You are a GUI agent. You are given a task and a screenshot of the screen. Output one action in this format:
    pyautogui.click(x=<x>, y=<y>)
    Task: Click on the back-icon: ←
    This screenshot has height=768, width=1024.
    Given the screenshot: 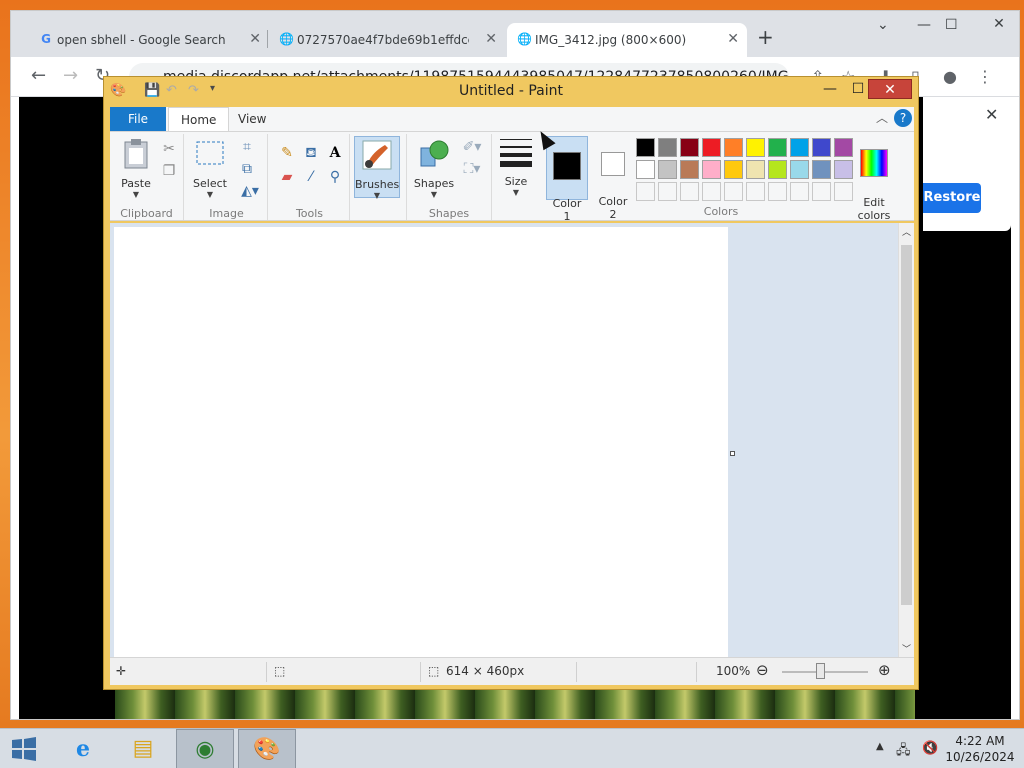 What is the action you would take?
    pyautogui.click(x=38, y=75)
    